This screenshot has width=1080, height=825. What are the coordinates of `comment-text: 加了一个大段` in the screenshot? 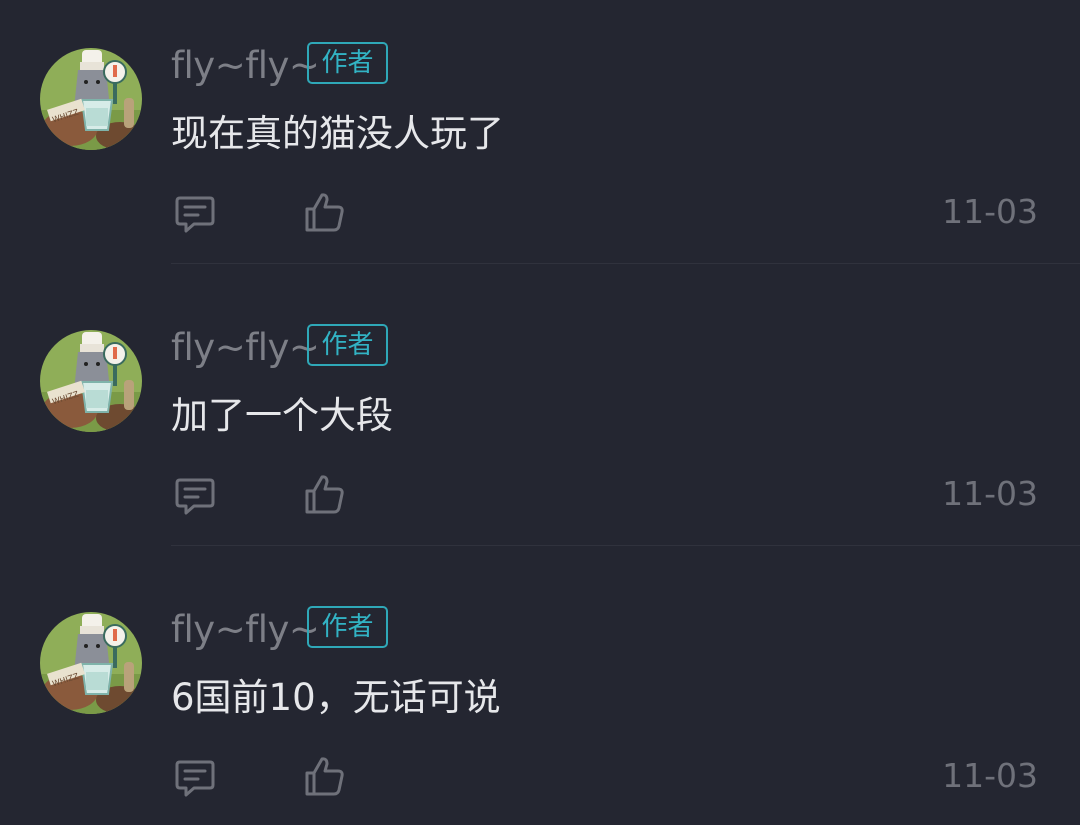 It's located at (282, 415).